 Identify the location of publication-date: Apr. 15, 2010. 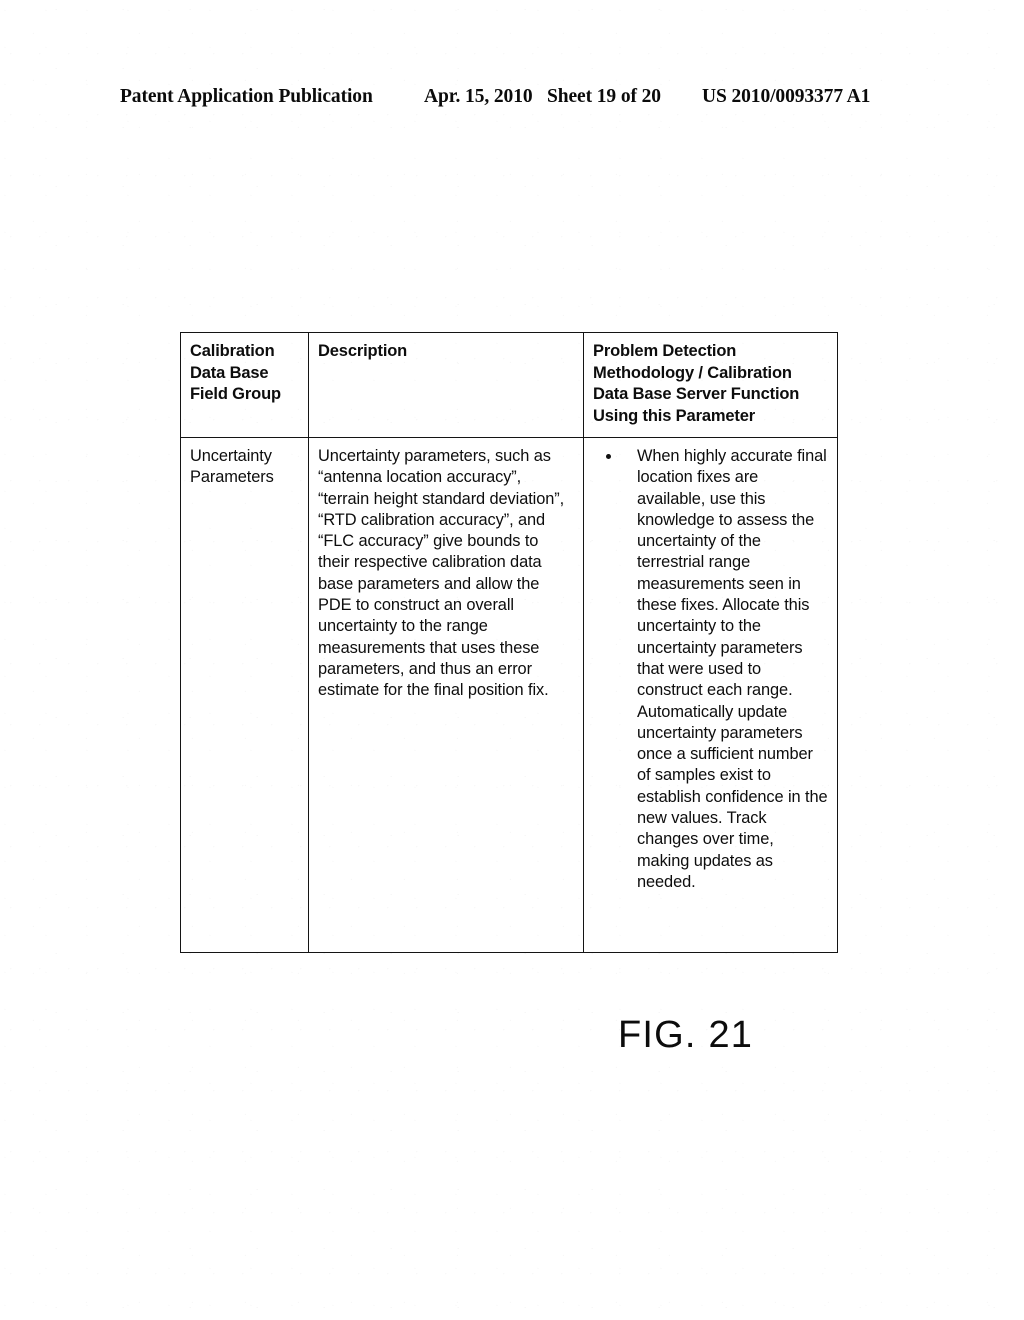
(478, 96).